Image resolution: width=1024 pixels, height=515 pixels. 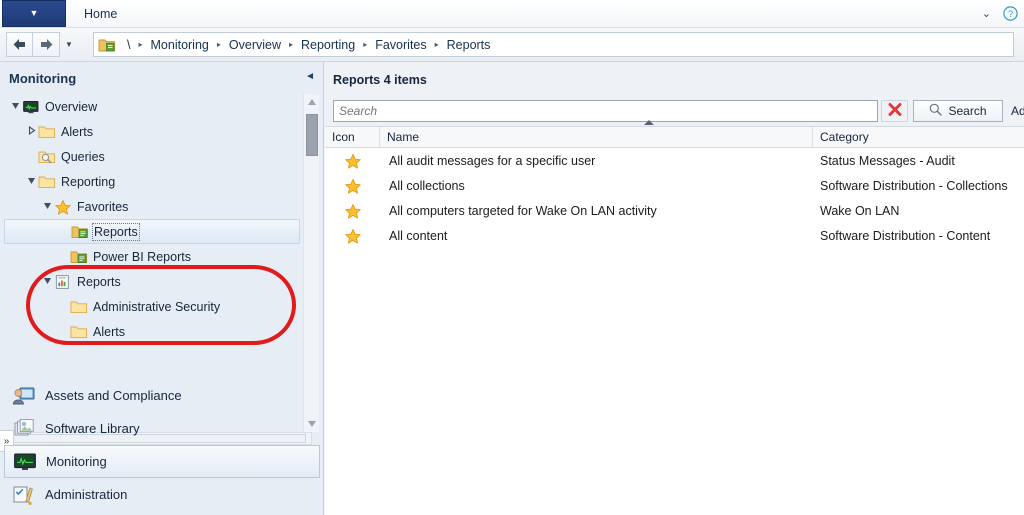 I want to click on back-button, so click(x=19, y=44).